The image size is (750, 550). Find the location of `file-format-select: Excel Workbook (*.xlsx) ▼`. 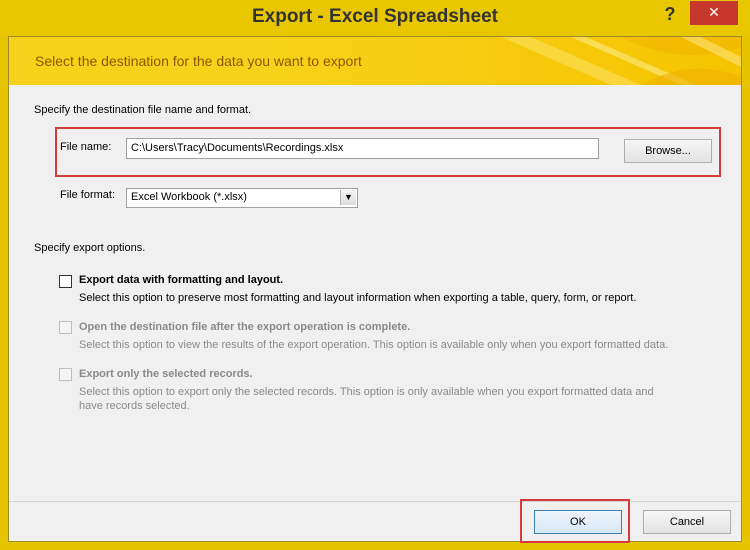

file-format-select: Excel Workbook (*.xlsx) ▼ is located at coordinates (242, 198).